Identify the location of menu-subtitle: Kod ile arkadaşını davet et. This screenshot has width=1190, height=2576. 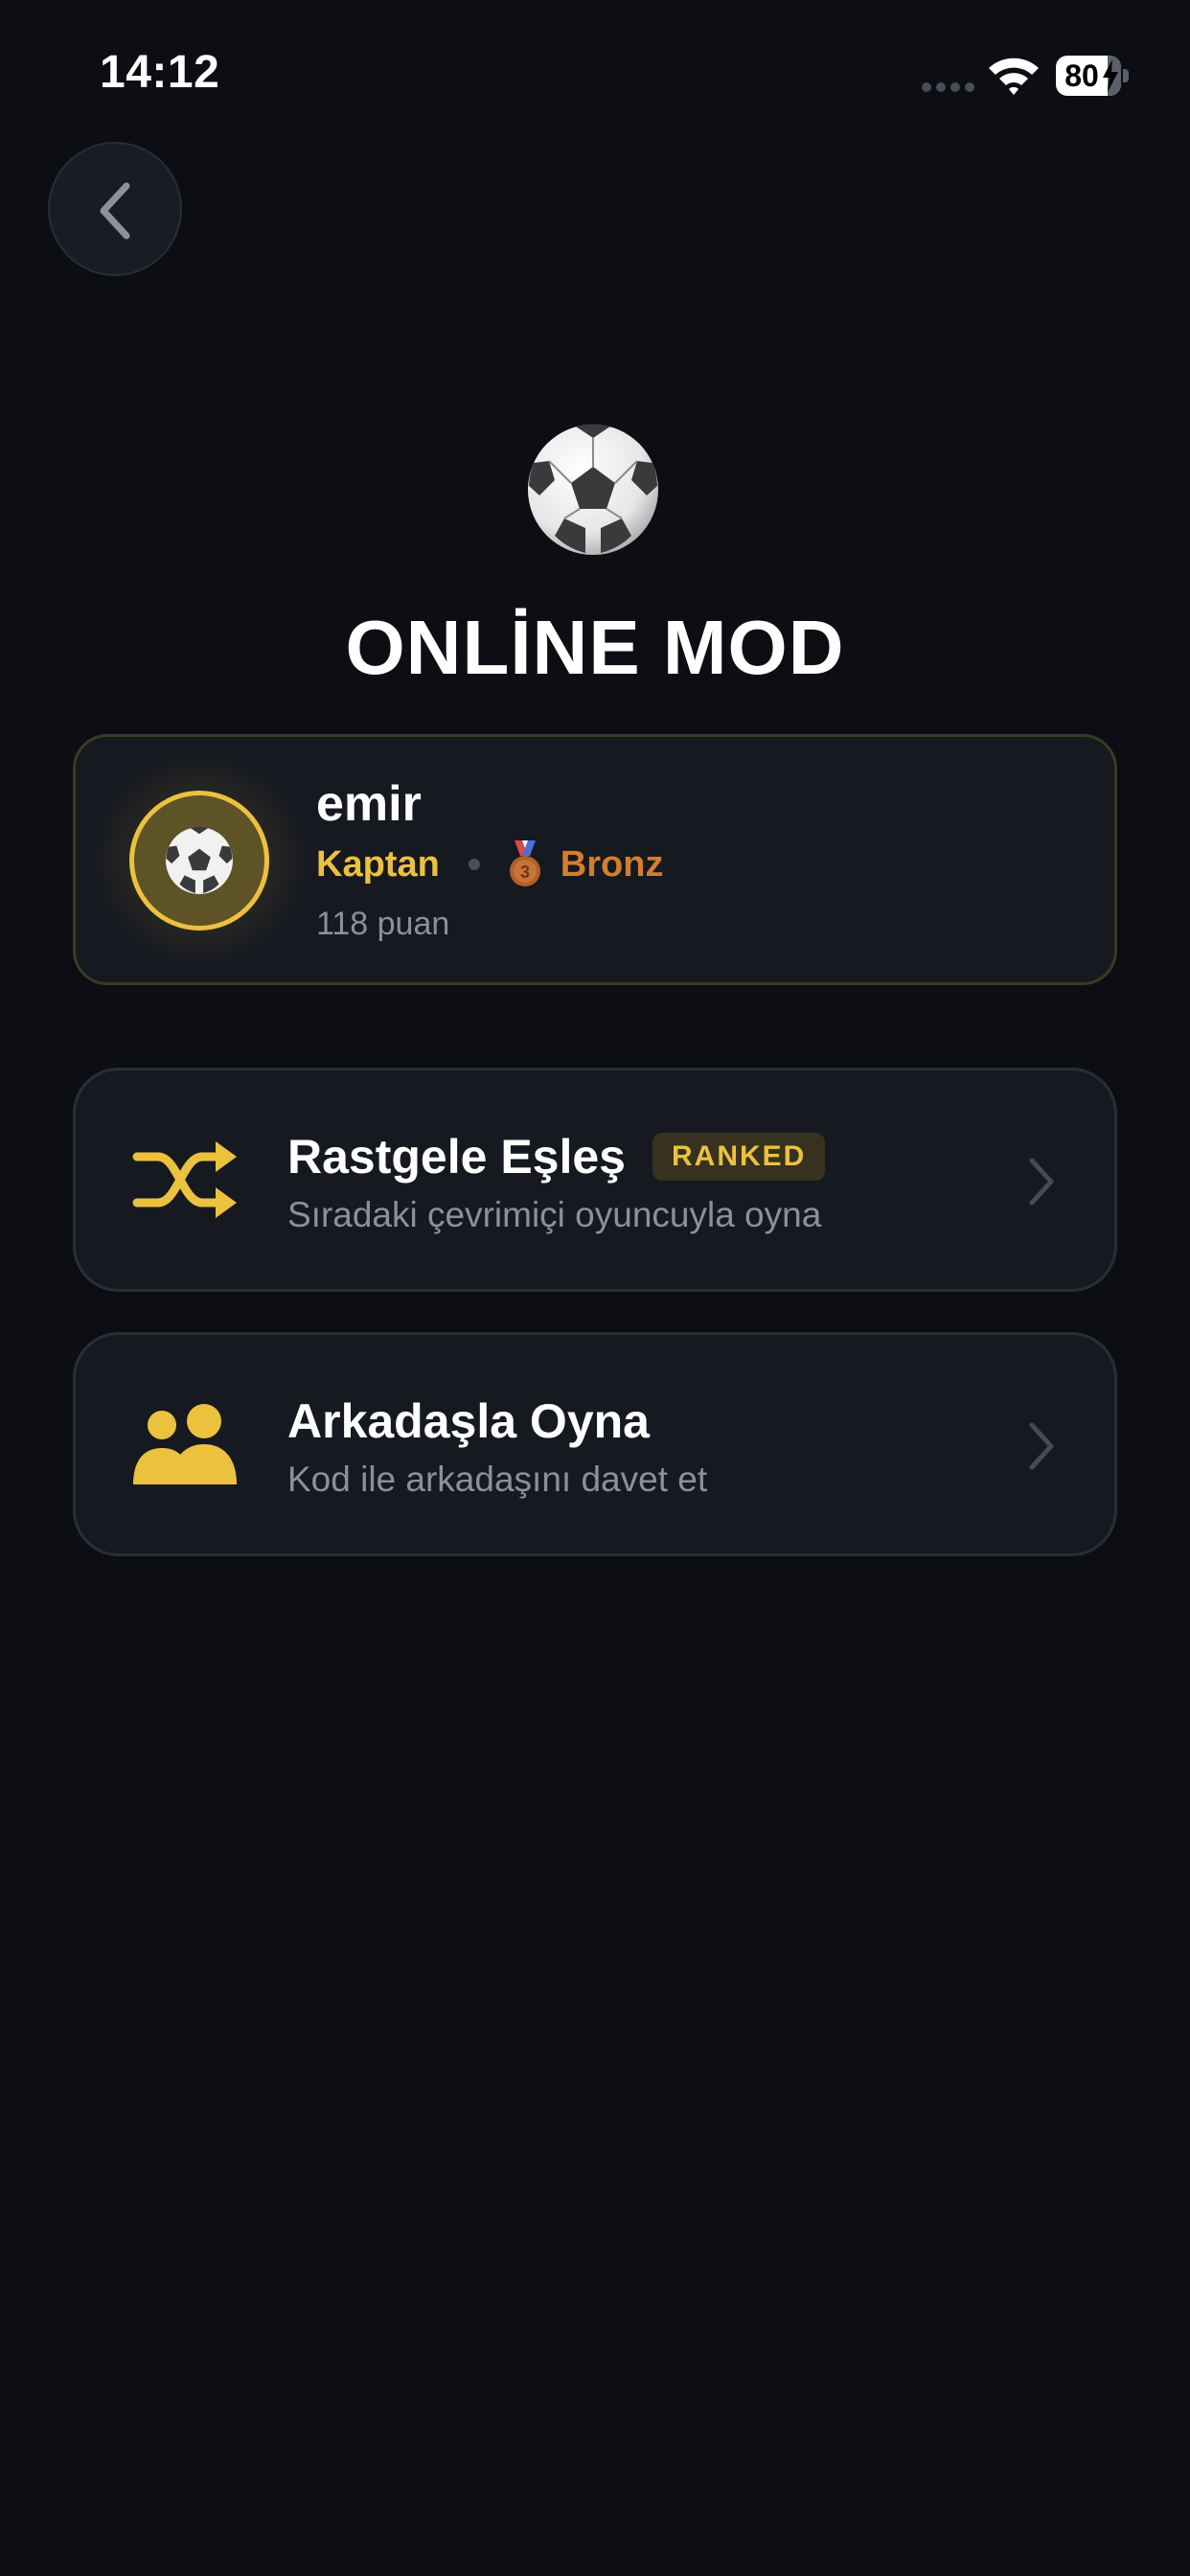
(498, 1479).